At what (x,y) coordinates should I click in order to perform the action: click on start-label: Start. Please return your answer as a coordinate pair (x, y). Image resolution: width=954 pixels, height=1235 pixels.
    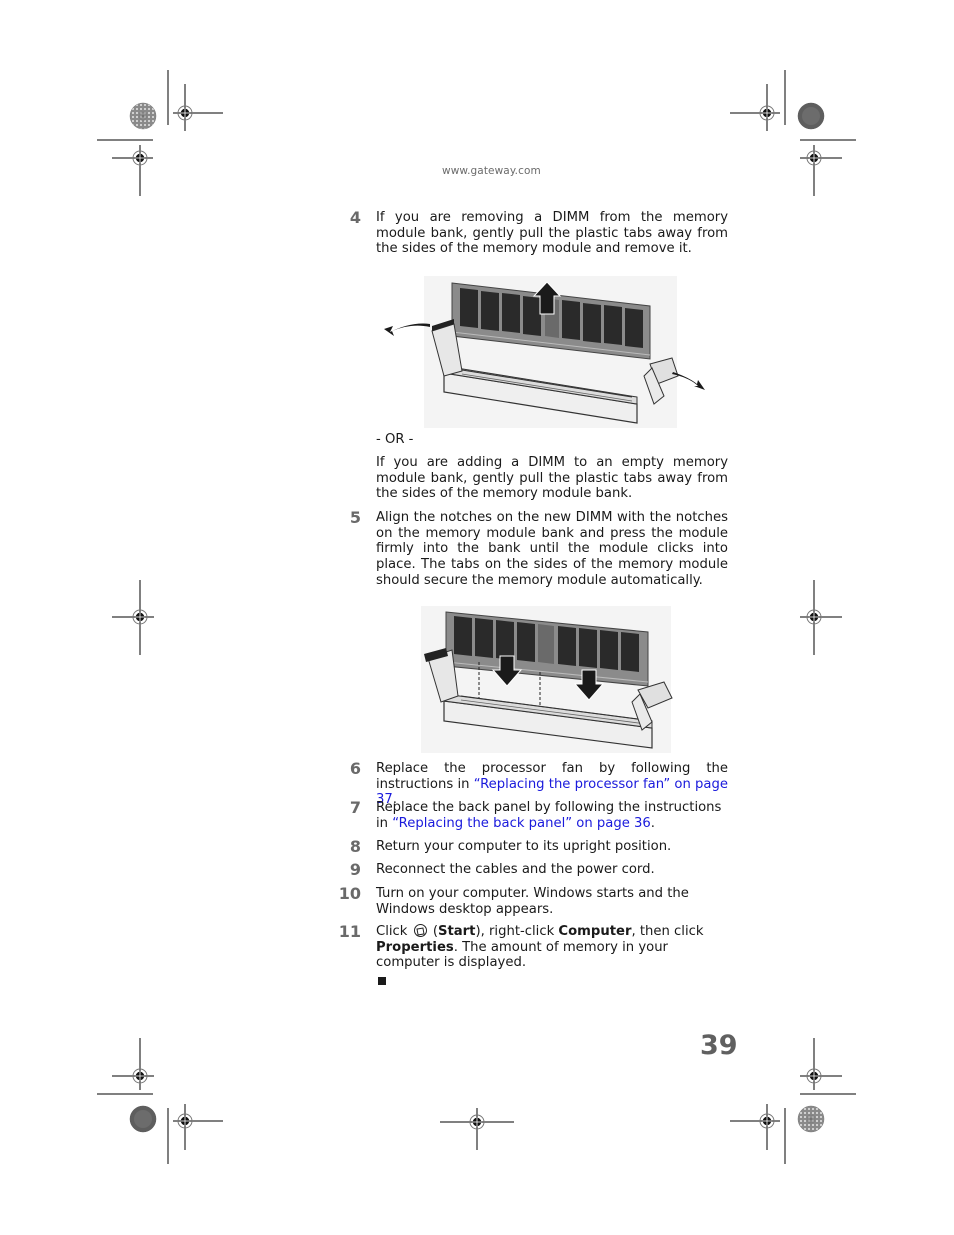
    Looking at the image, I should click on (456, 931).